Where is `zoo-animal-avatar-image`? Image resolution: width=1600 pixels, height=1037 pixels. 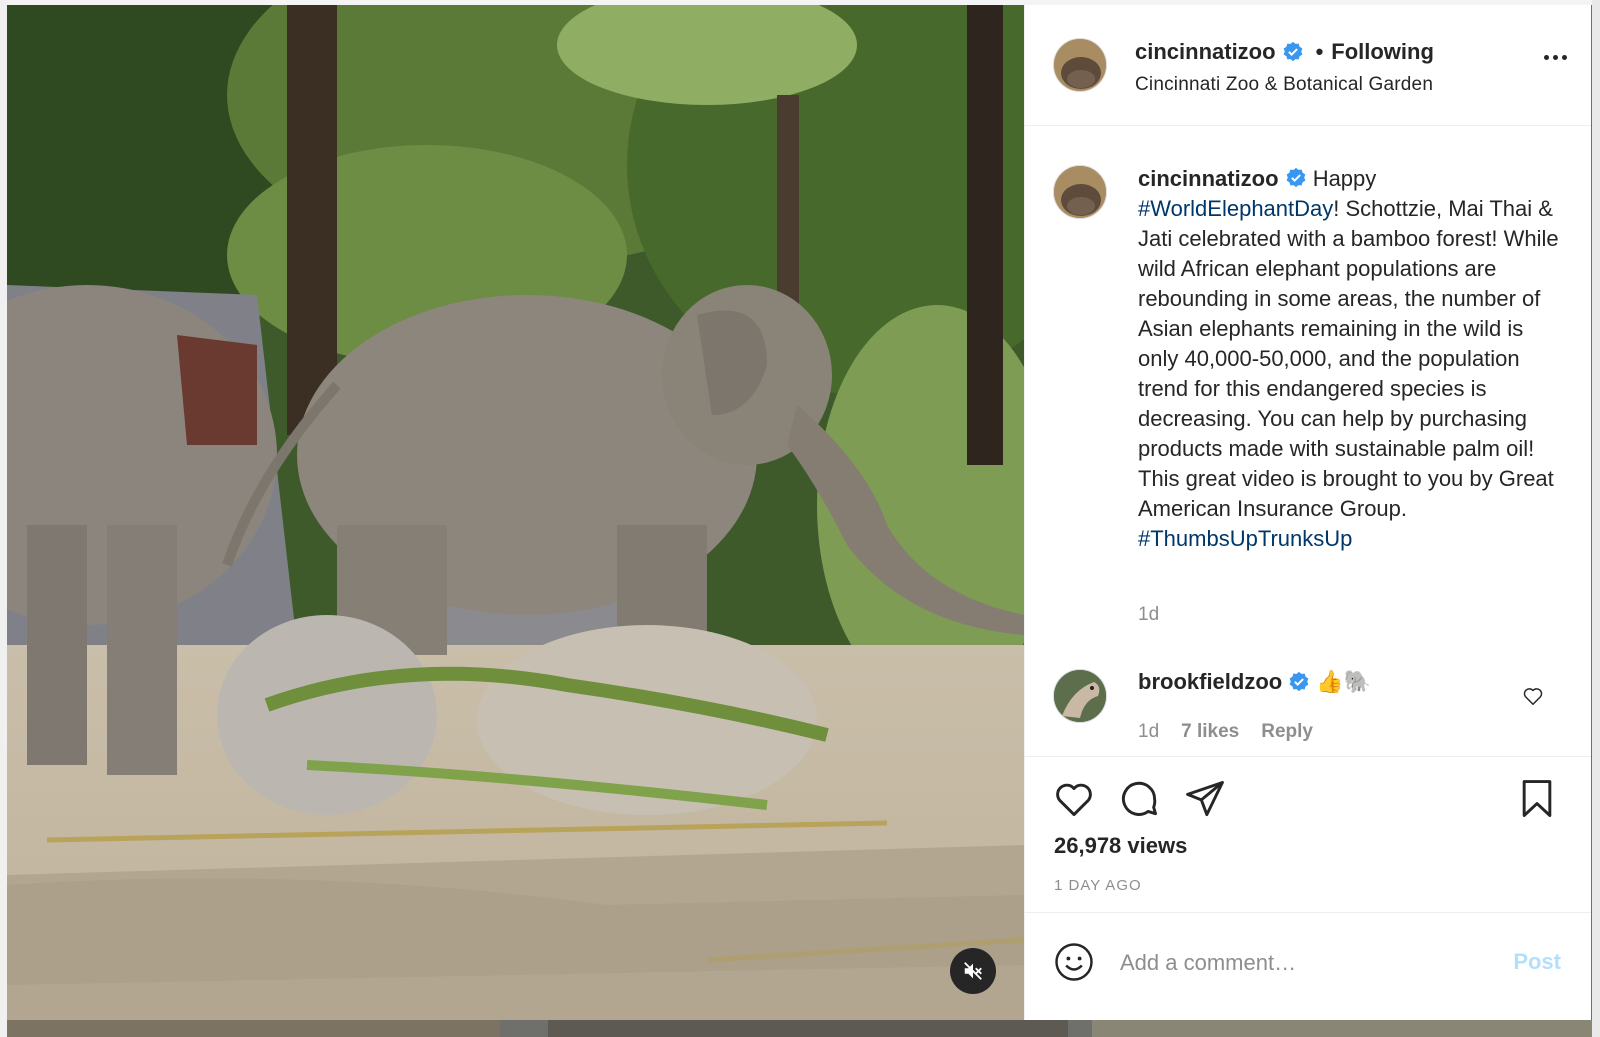 zoo-animal-avatar-image is located at coordinates (1080, 696).